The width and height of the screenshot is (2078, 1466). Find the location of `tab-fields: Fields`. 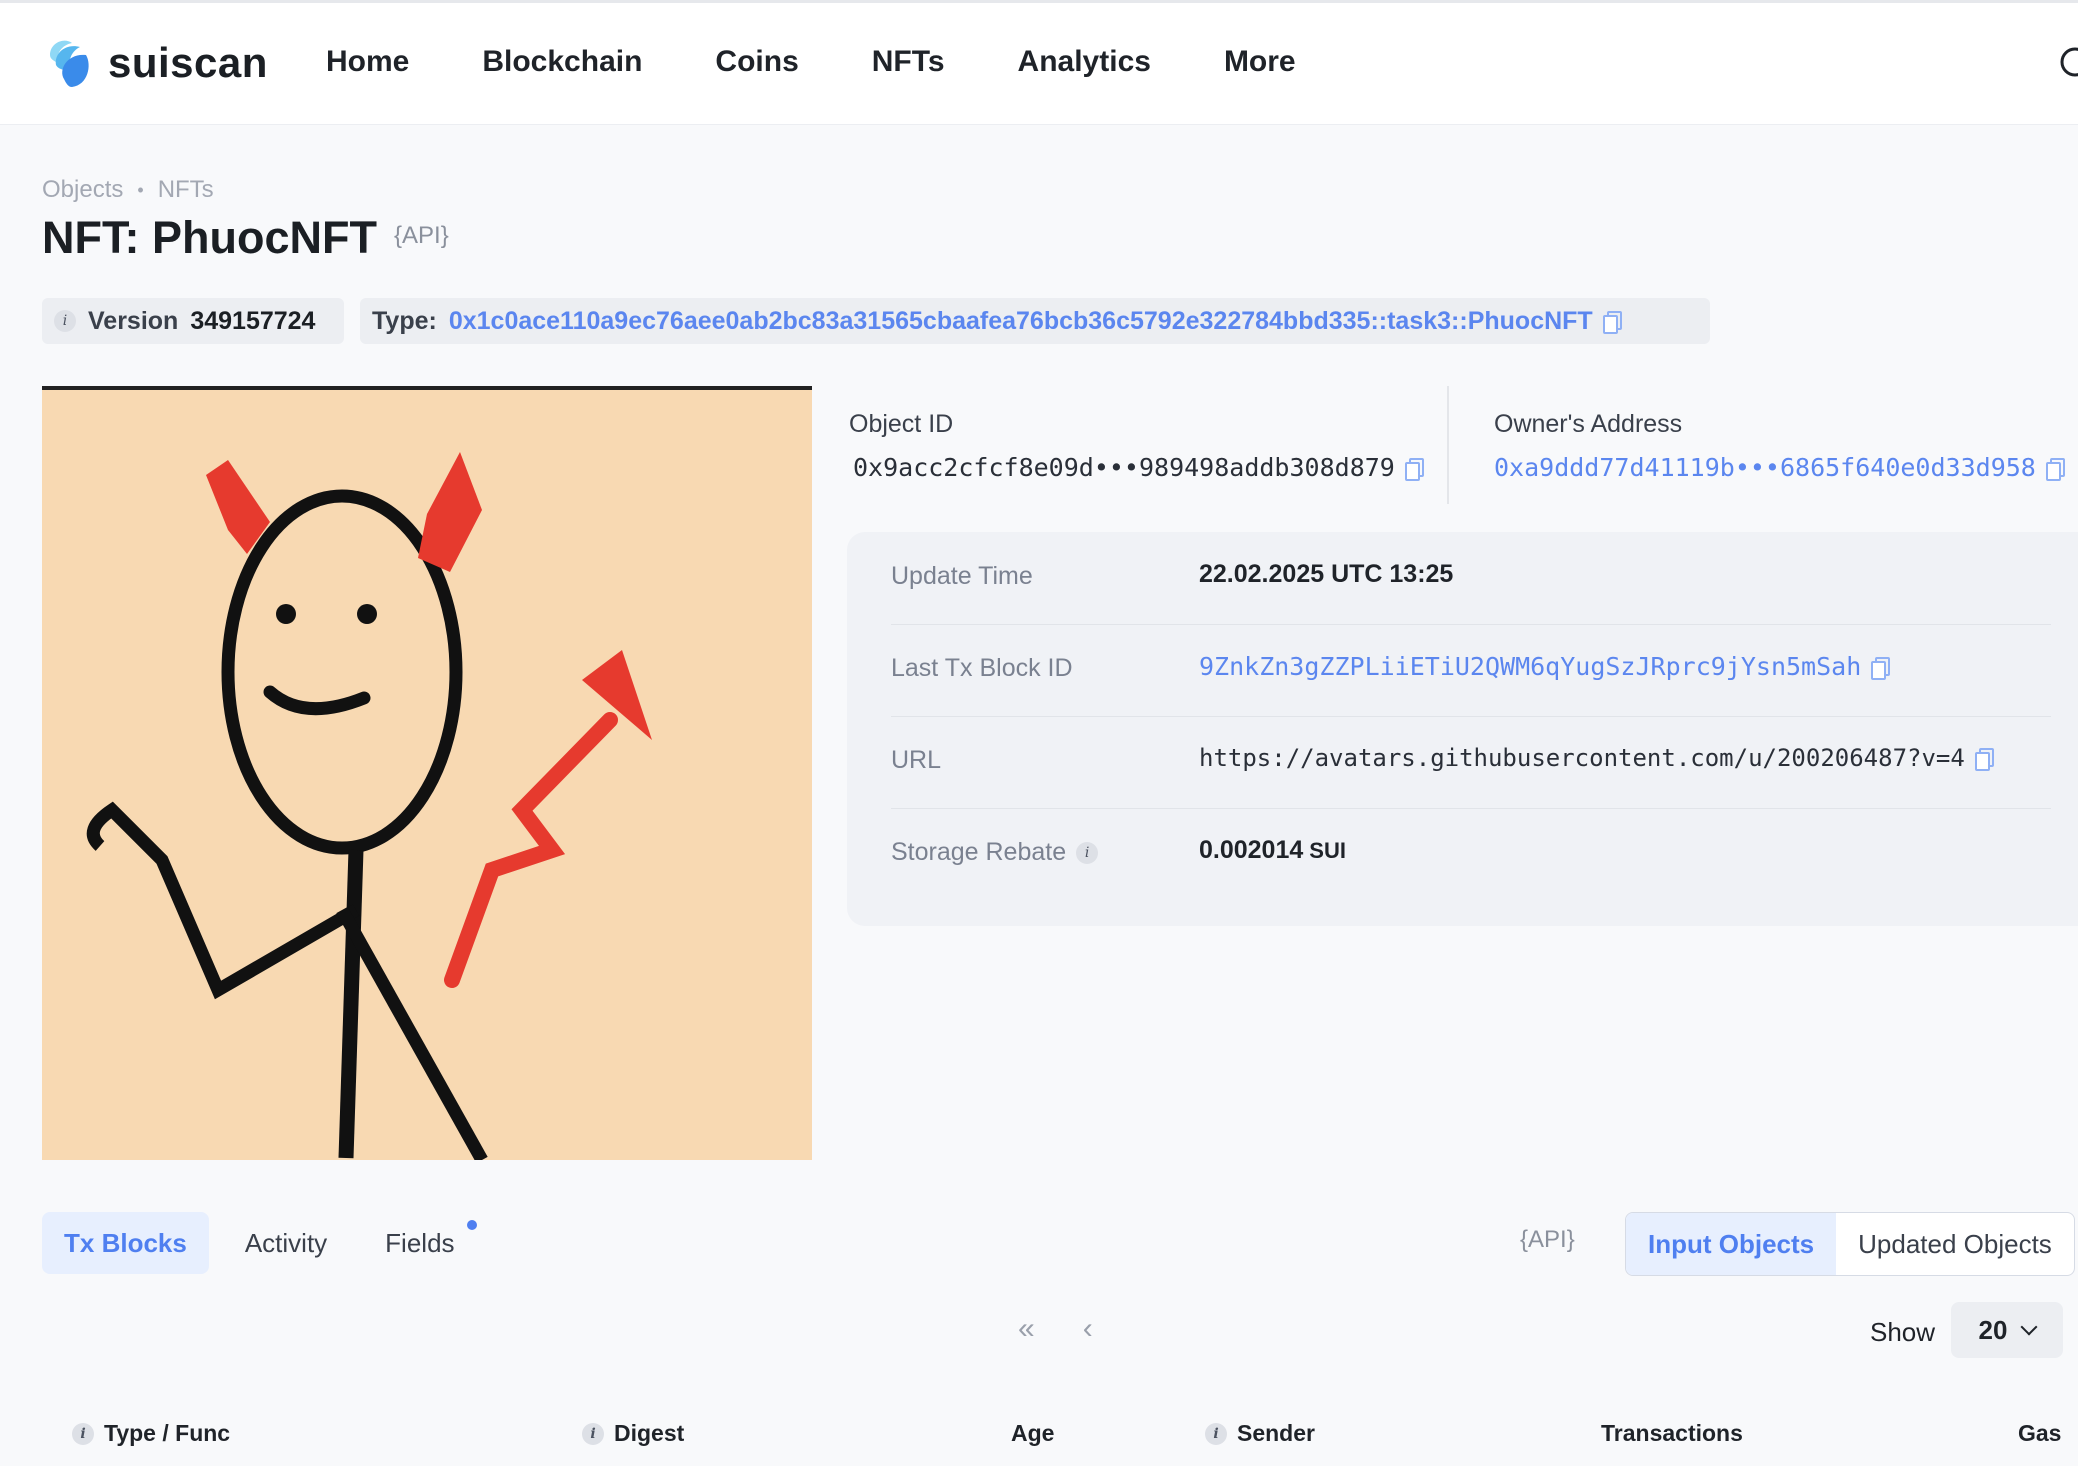

tab-fields: Fields is located at coordinates (420, 1243).